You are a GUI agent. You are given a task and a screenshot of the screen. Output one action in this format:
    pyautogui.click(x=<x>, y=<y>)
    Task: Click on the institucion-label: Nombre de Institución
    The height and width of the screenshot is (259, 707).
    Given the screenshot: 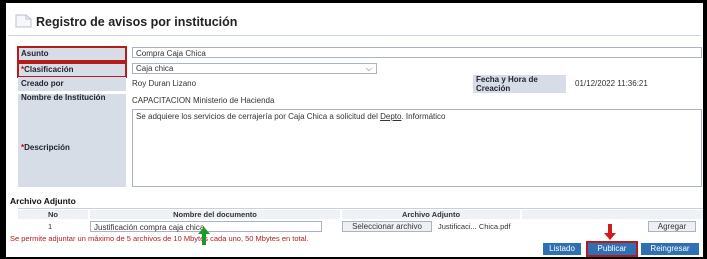 What is the action you would take?
    pyautogui.click(x=72, y=102)
    